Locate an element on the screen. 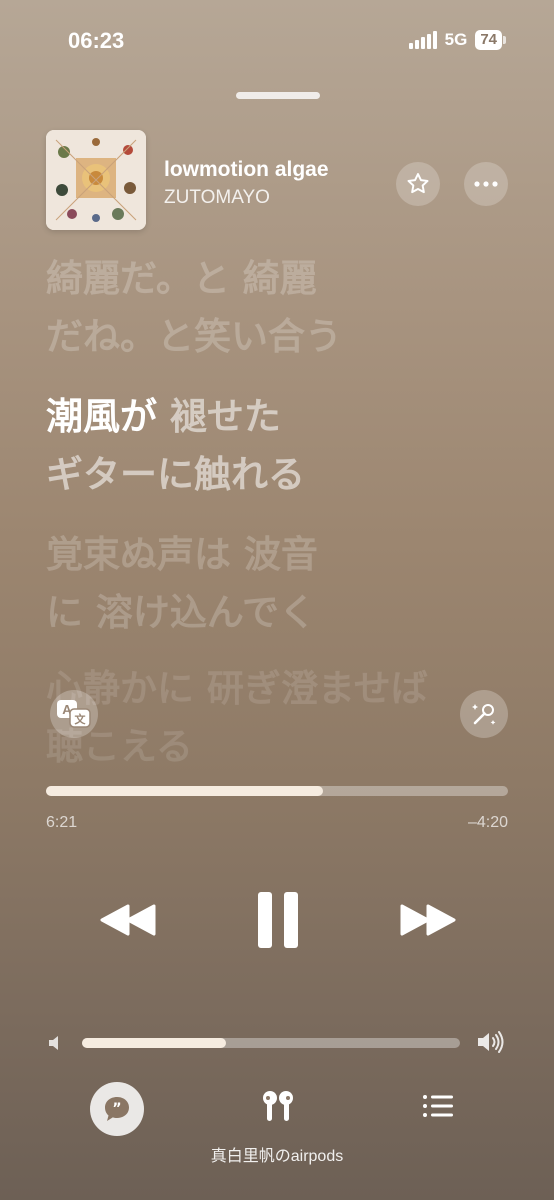  volume-low-icon is located at coordinates (55, 1045).